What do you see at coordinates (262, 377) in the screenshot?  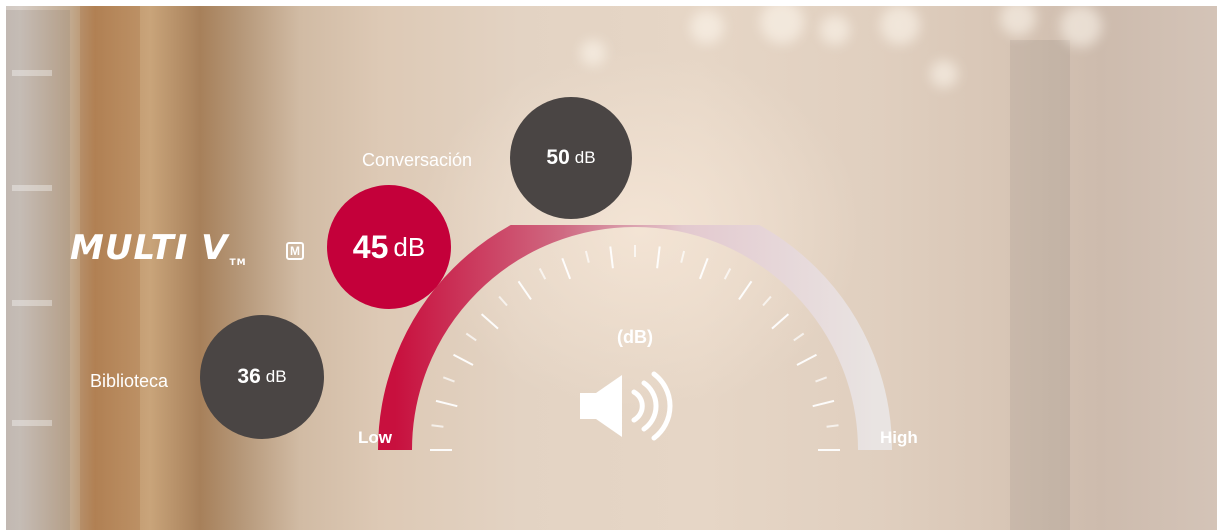 I see `library-level-bubble: 36 dB` at bounding box center [262, 377].